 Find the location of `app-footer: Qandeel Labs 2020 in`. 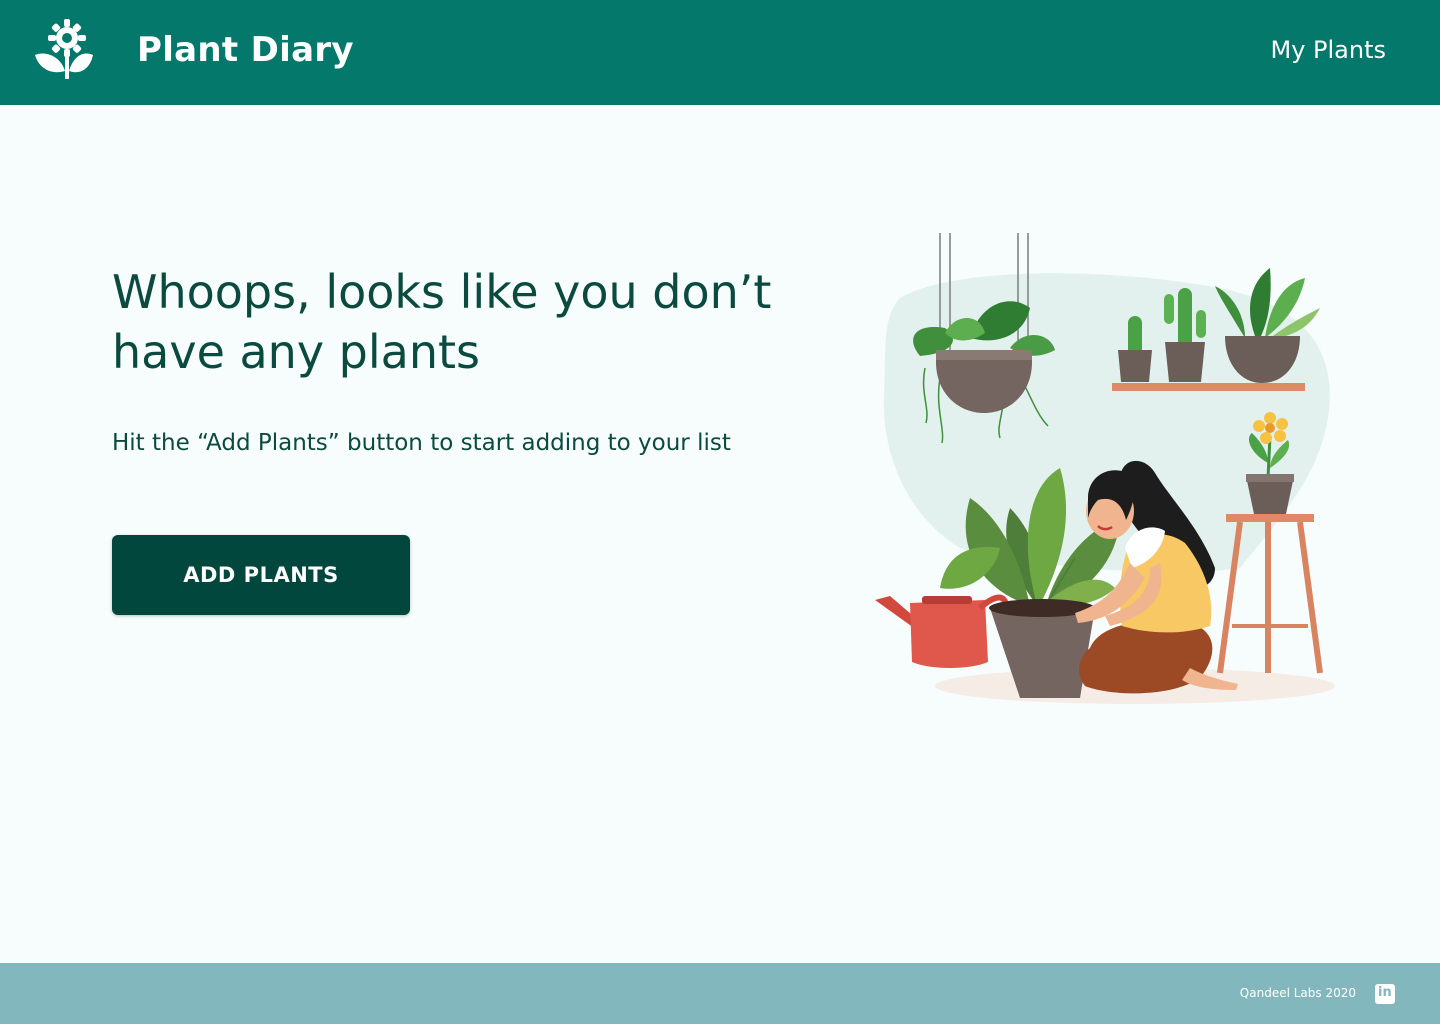

app-footer: Qandeel Labs 2020 in is located at coordinates (720, 993).